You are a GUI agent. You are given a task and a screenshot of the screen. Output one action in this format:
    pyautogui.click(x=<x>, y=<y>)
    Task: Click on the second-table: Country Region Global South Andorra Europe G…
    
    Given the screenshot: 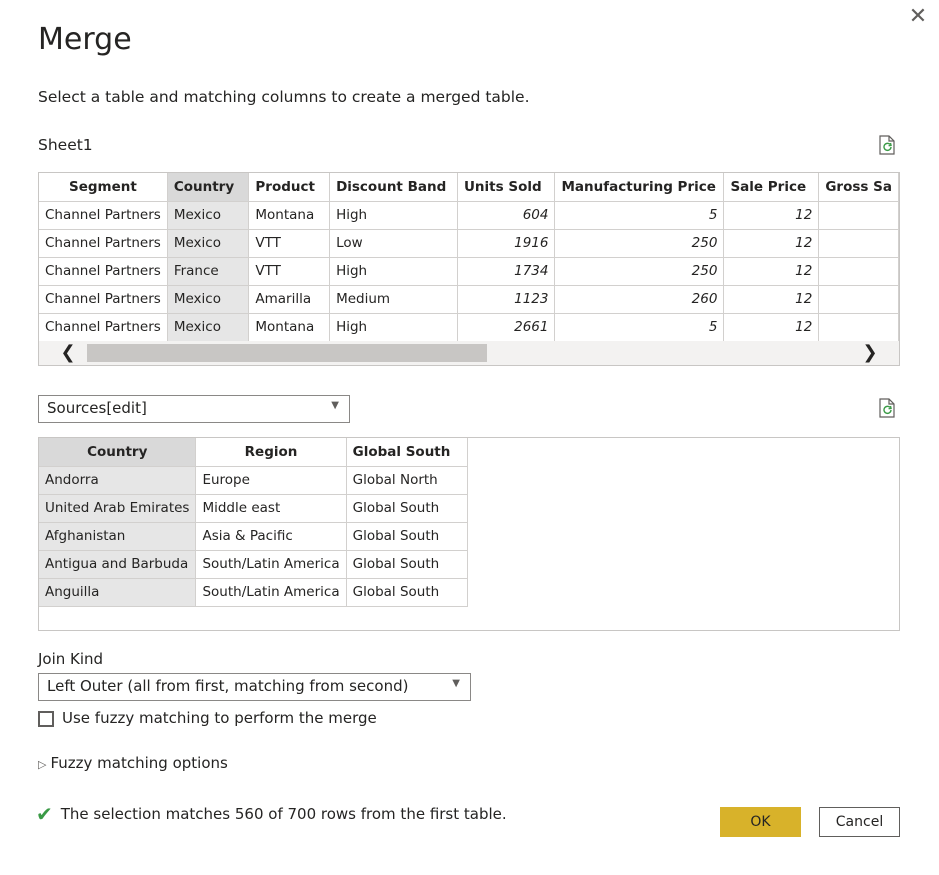 What is the action you would take?
    pyautogui.click(x=253, y=522)
    